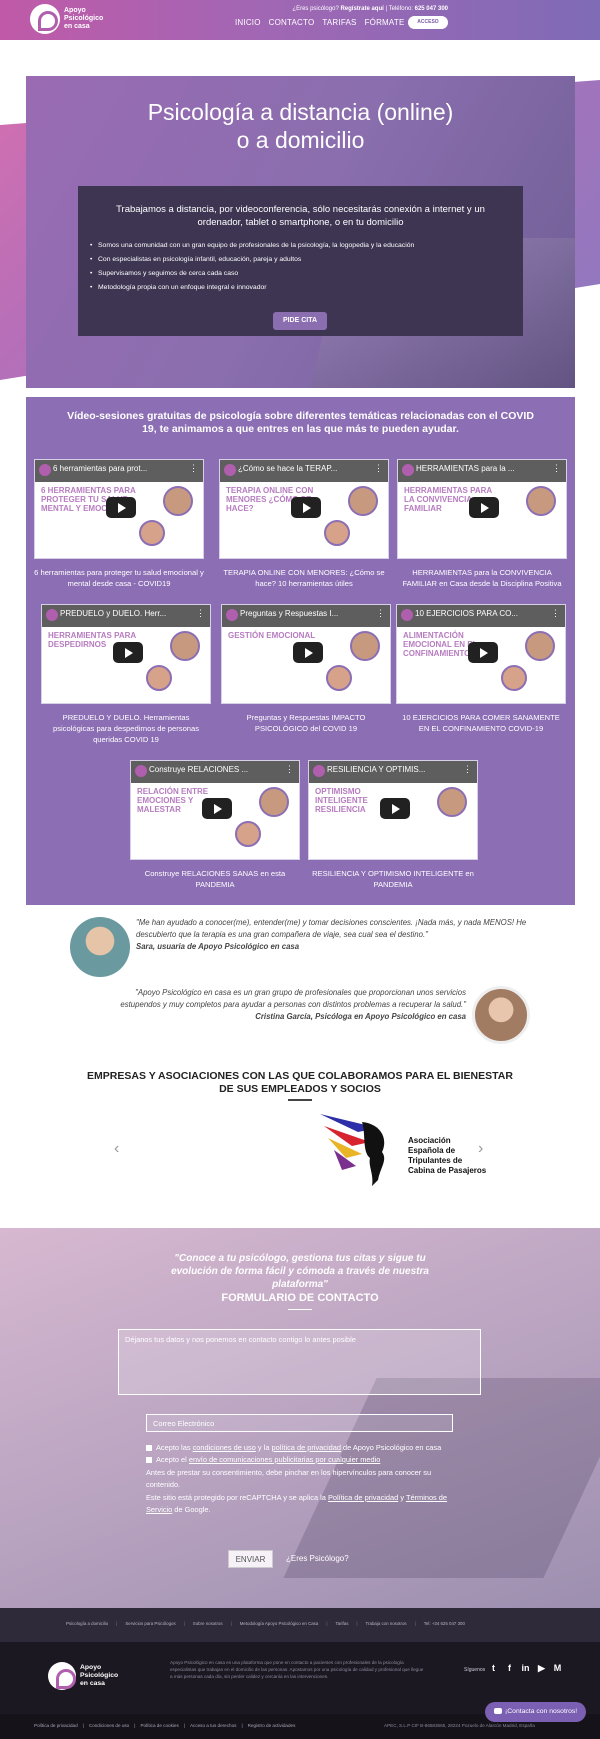 This screenshot has height=1739, width=600. I want to click on nav-formate: FÓRMATE, so click(385, 22).